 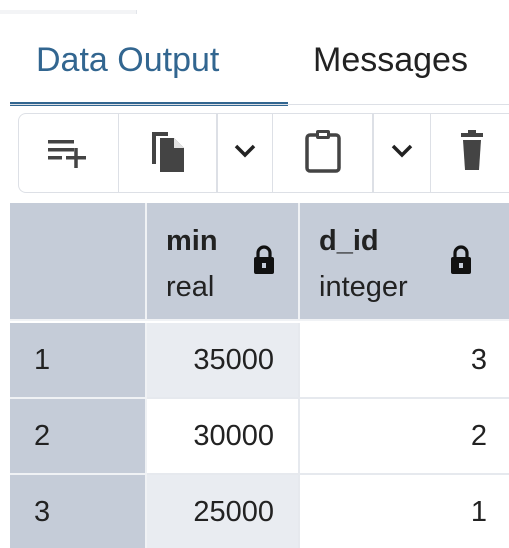 I want to click on column-name: d_id, so click(x=349, y=241).